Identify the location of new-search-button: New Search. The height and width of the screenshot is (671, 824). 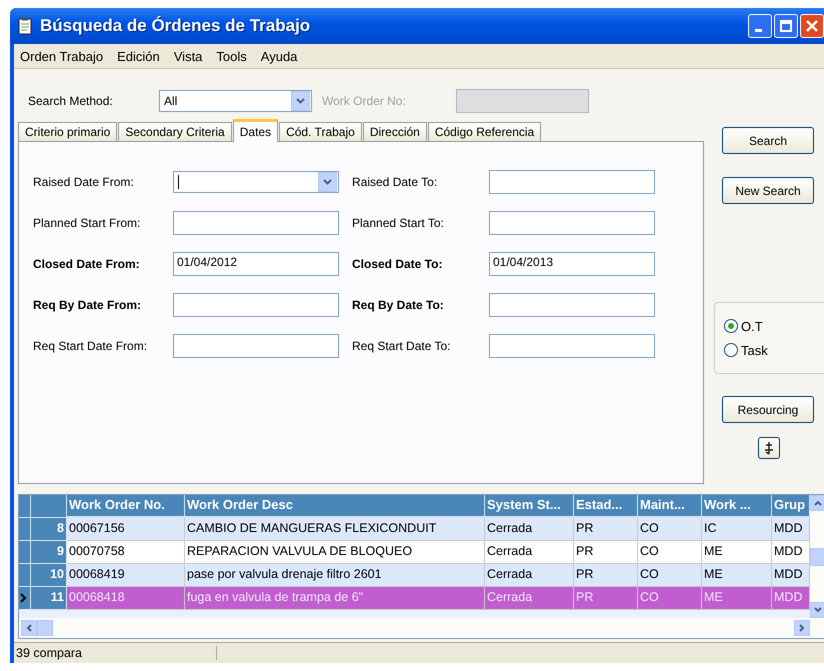
(768, 190).